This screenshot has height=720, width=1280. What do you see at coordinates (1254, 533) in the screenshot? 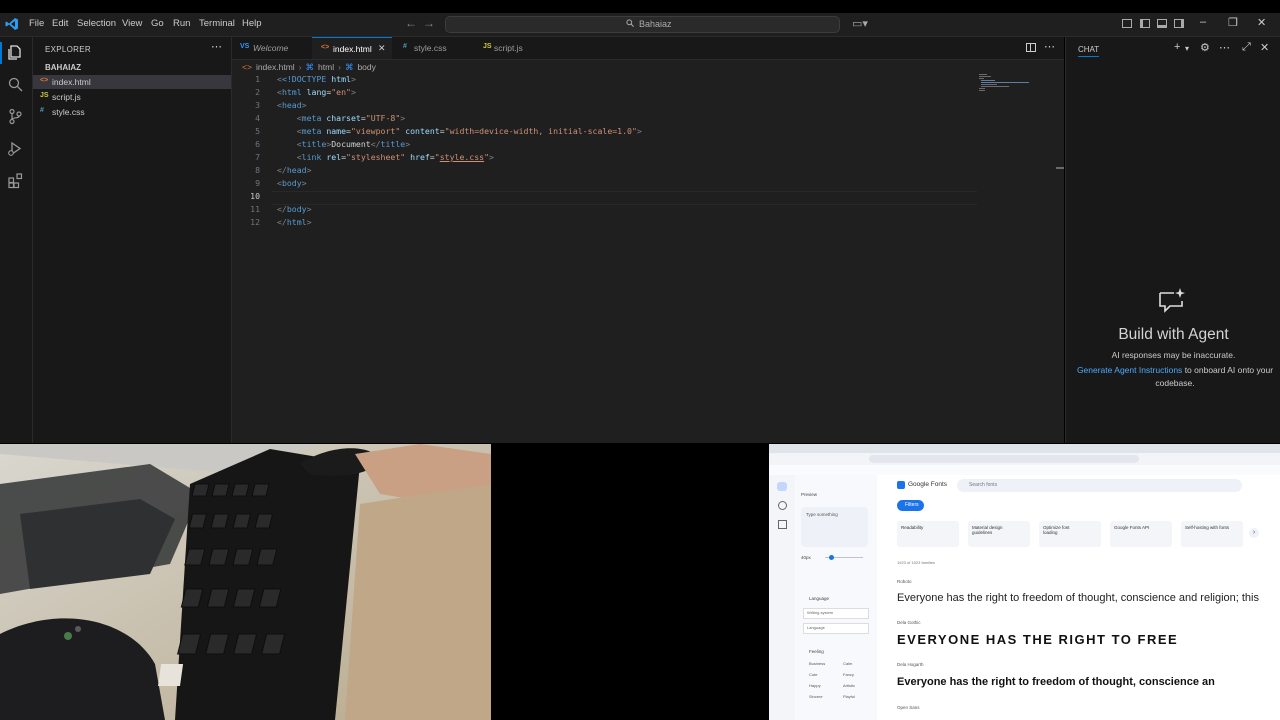
I see `next-card-icon: ›` at bounding box center [1254, 533].